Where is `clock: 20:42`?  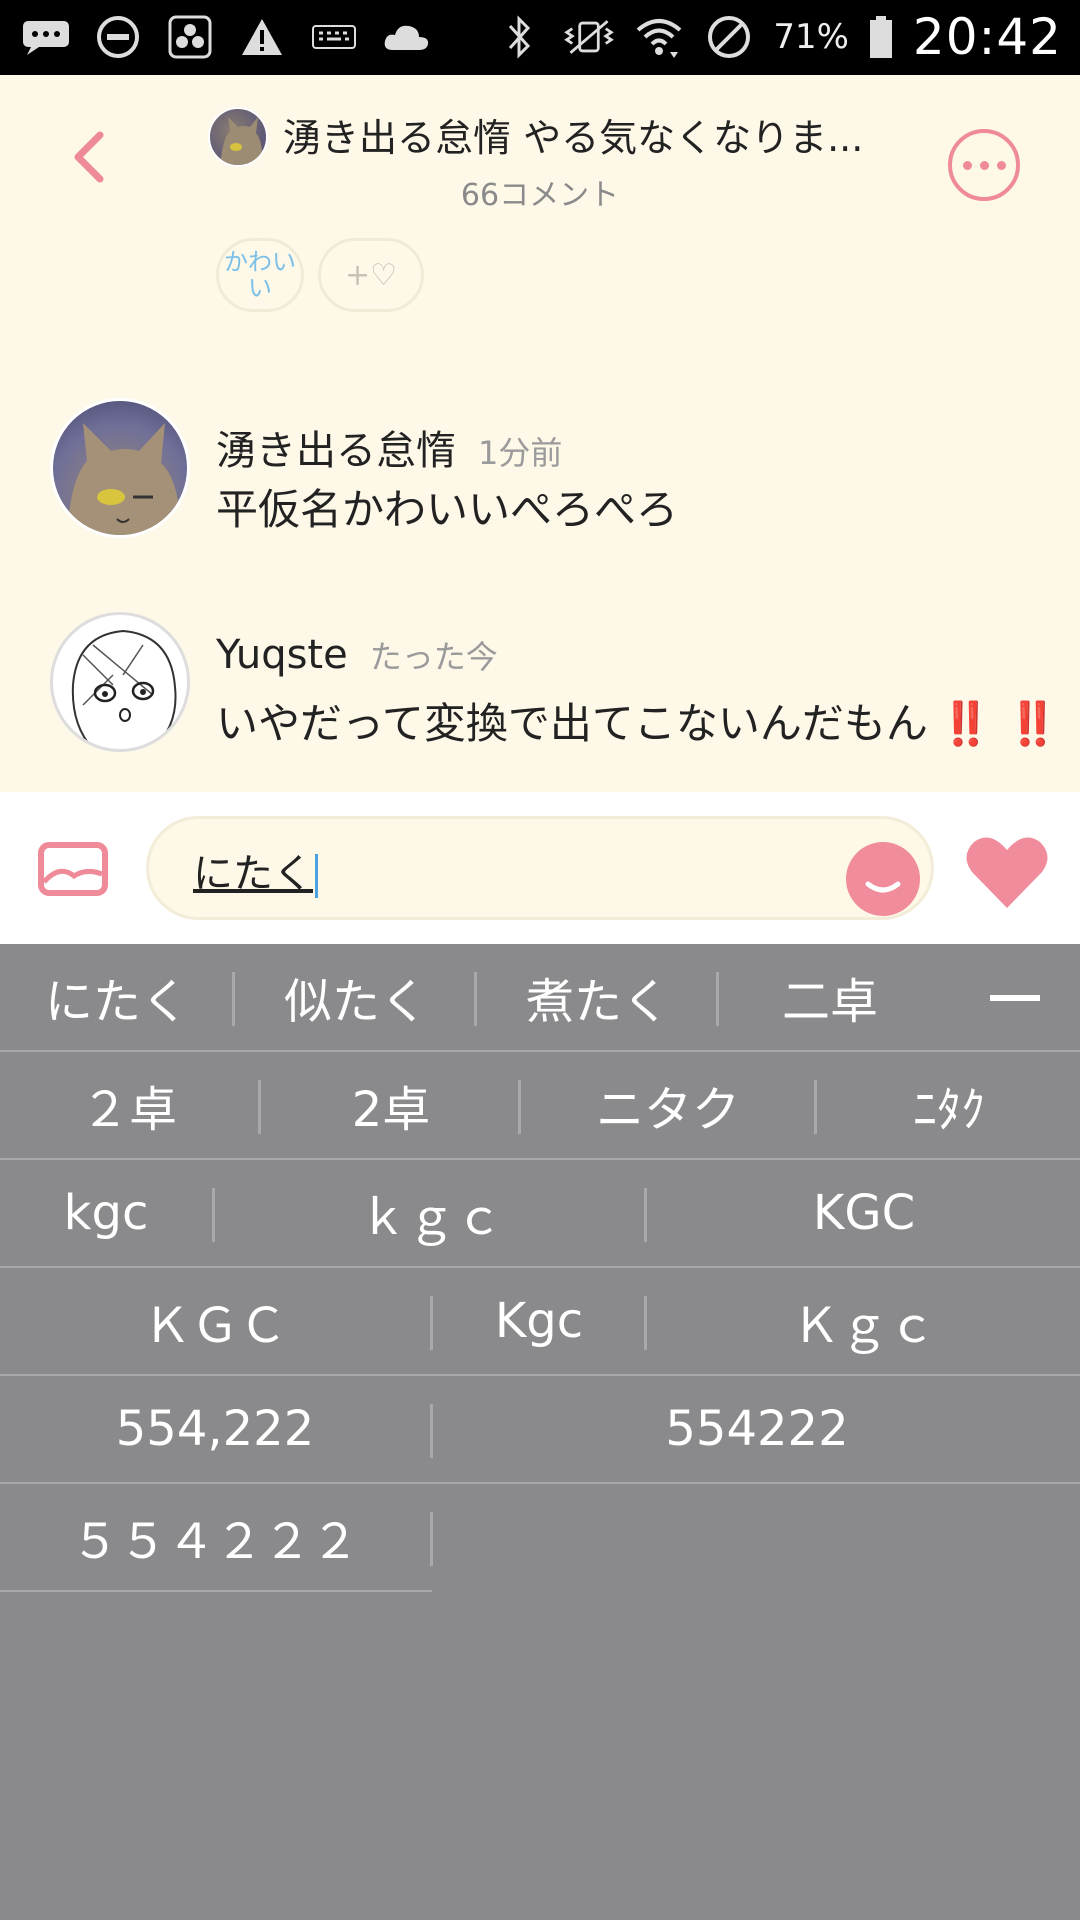
clock: 20:42 is located at coordinates (987, 37).